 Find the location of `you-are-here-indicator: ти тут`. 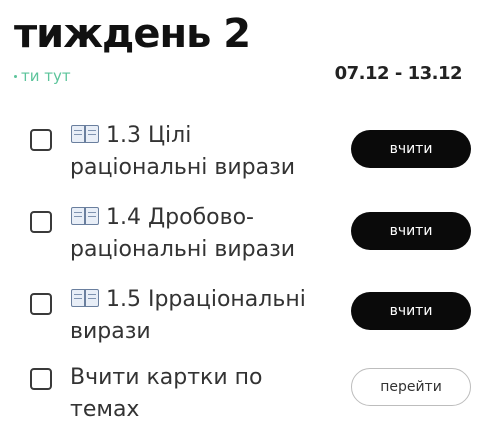

you-are-here-indicator: ти тут is located at coordinates (42, 76).